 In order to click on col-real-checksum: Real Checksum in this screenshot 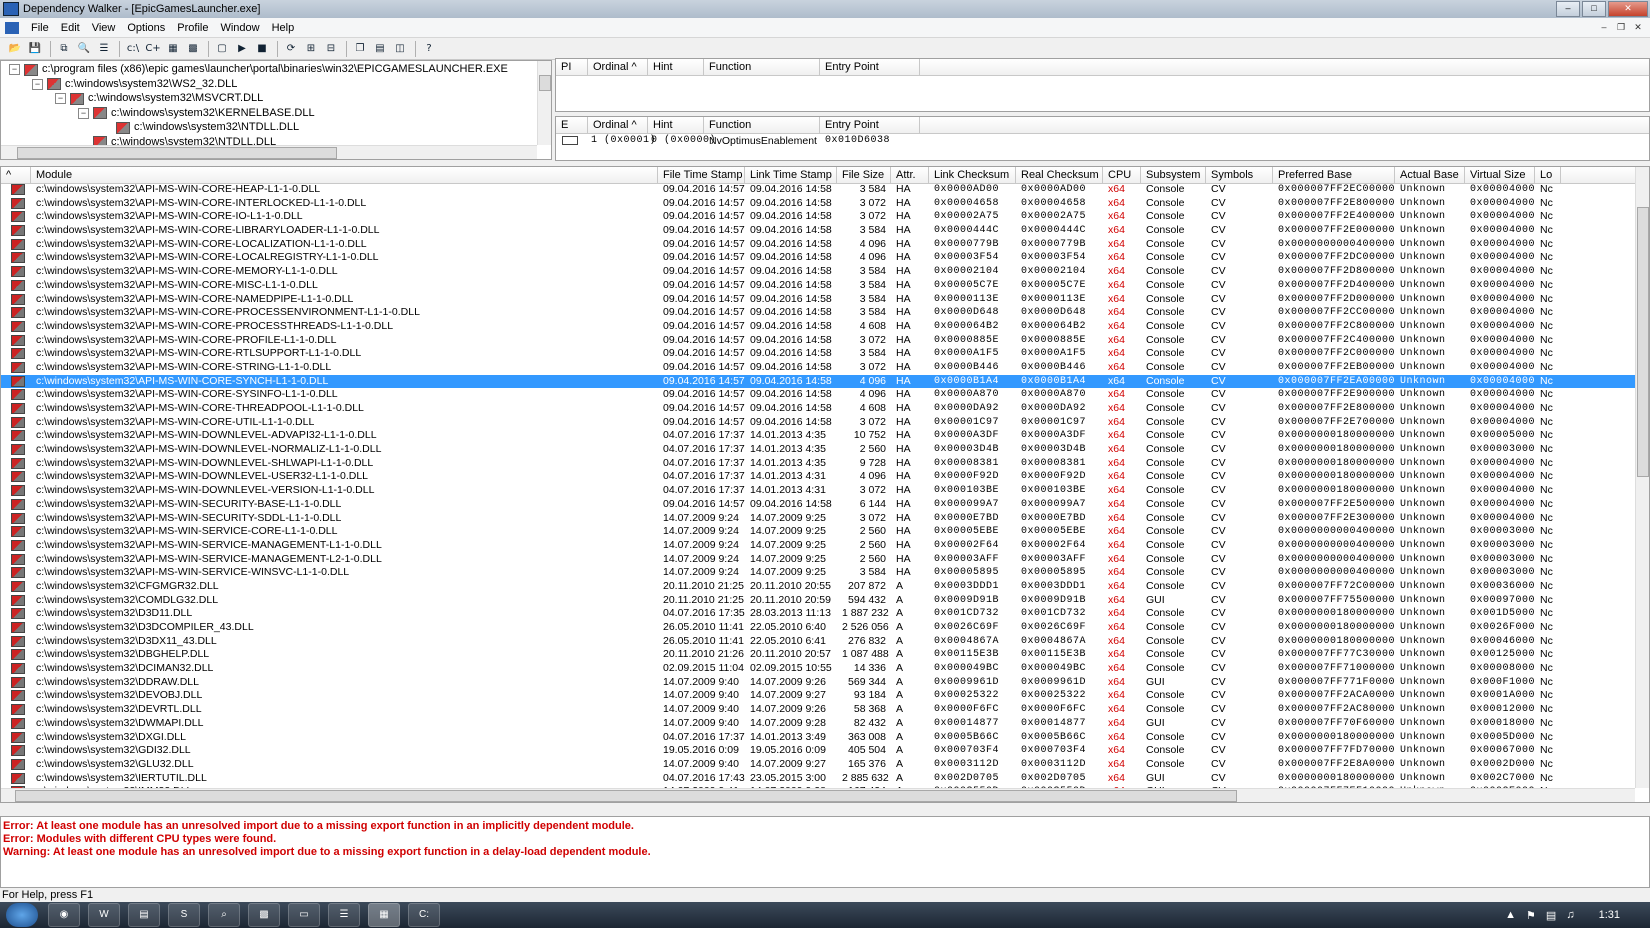, I will do `click(1059, 175)`.